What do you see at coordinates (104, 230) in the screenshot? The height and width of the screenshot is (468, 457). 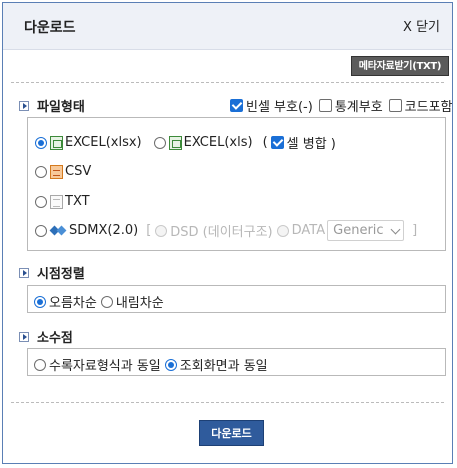 I see `sdmx-label: SDMX(2.0)` at bounding box center [104, 230].